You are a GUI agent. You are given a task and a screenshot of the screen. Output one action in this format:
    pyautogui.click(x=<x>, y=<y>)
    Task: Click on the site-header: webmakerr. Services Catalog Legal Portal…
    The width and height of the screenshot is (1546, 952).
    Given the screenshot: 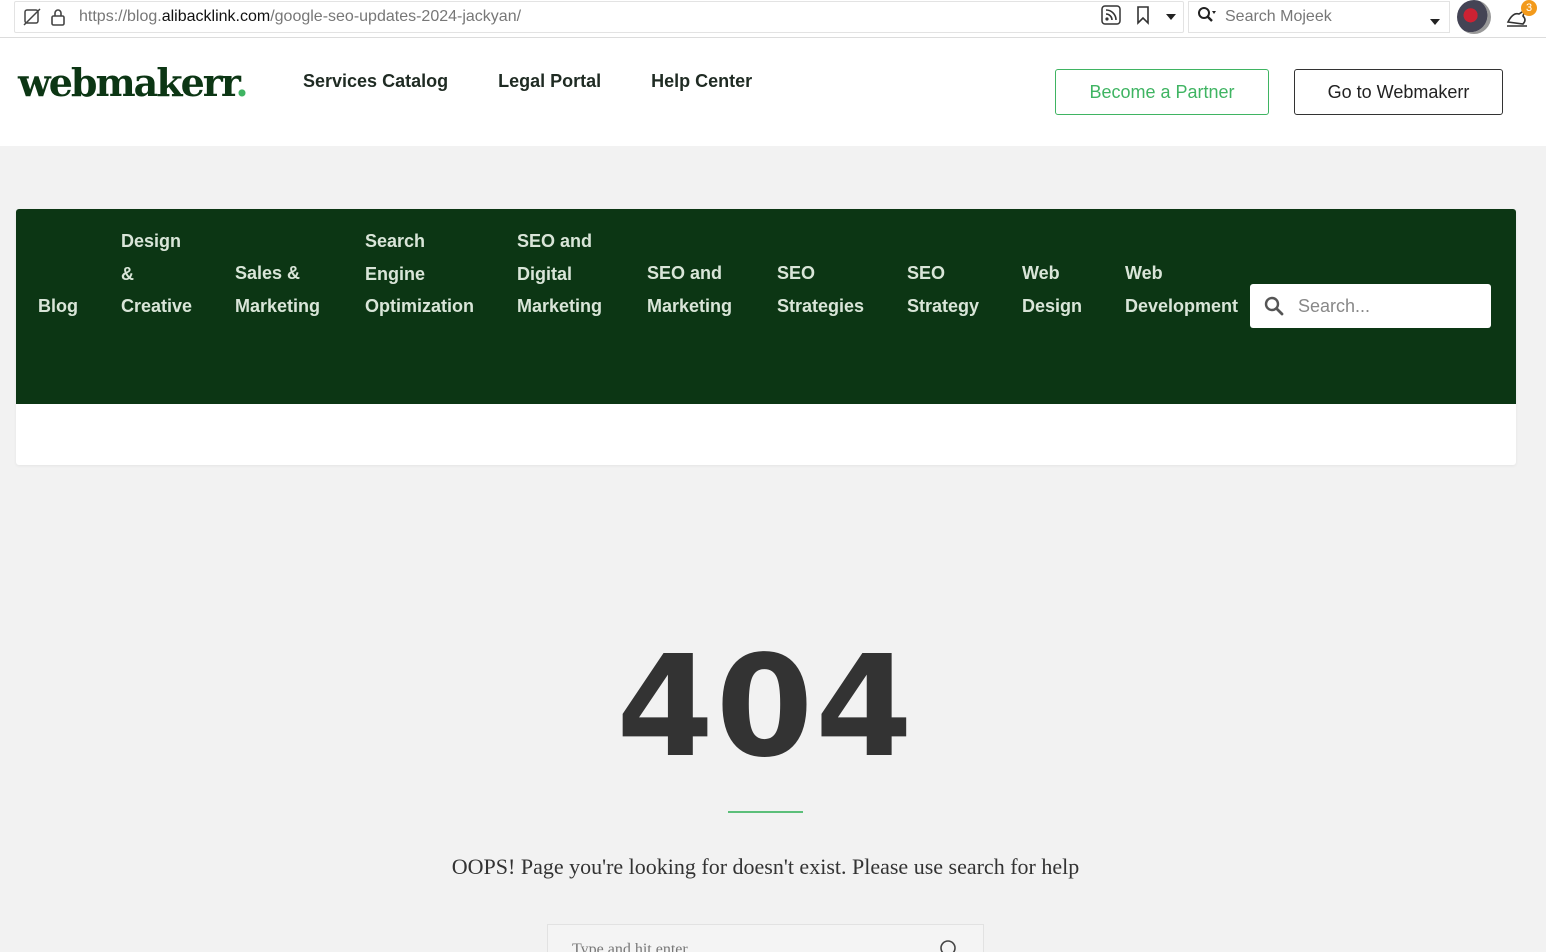 What is the action you would take?
    pyautogui.click(x=773, y=92)
    